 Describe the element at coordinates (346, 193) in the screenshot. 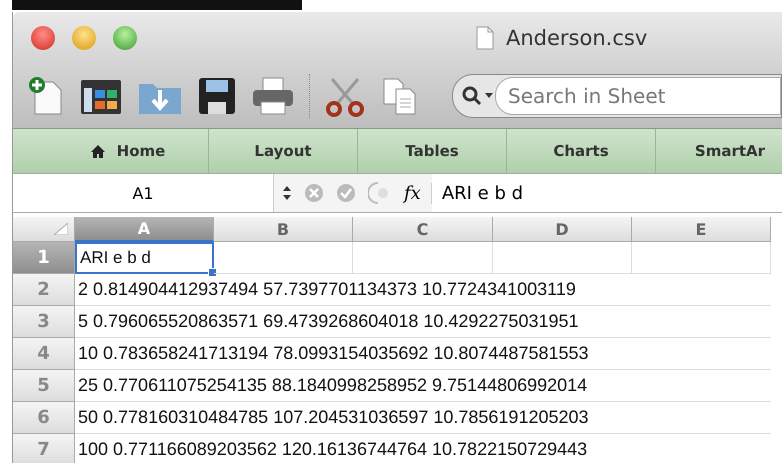

I see `confirm-icon` at that location.